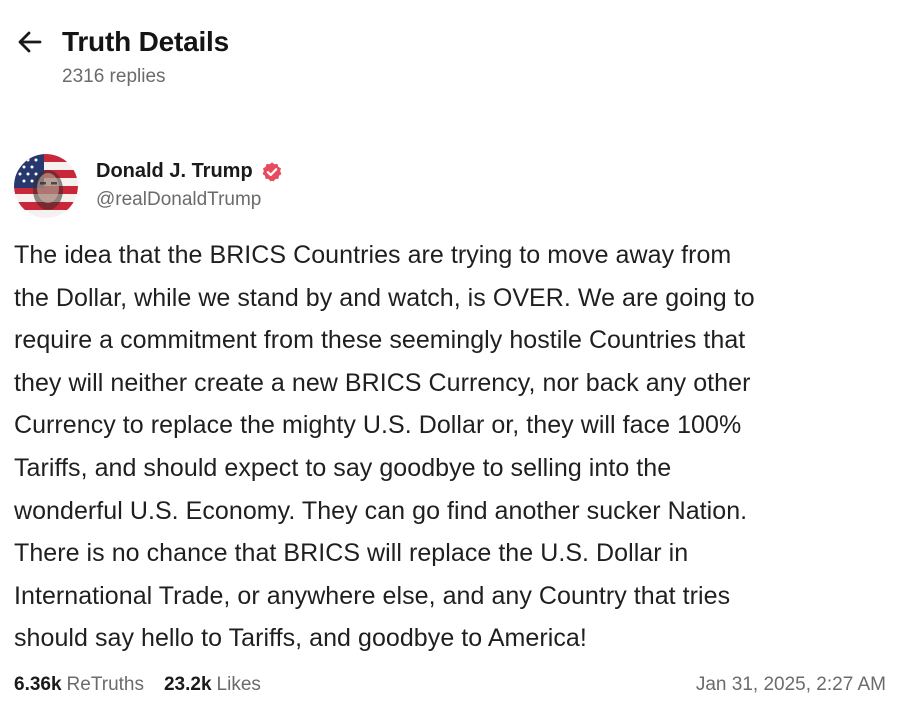  Describe the element at coordinates (238, 684) in the screenshot. I see `likes-label: Likes` at that location.